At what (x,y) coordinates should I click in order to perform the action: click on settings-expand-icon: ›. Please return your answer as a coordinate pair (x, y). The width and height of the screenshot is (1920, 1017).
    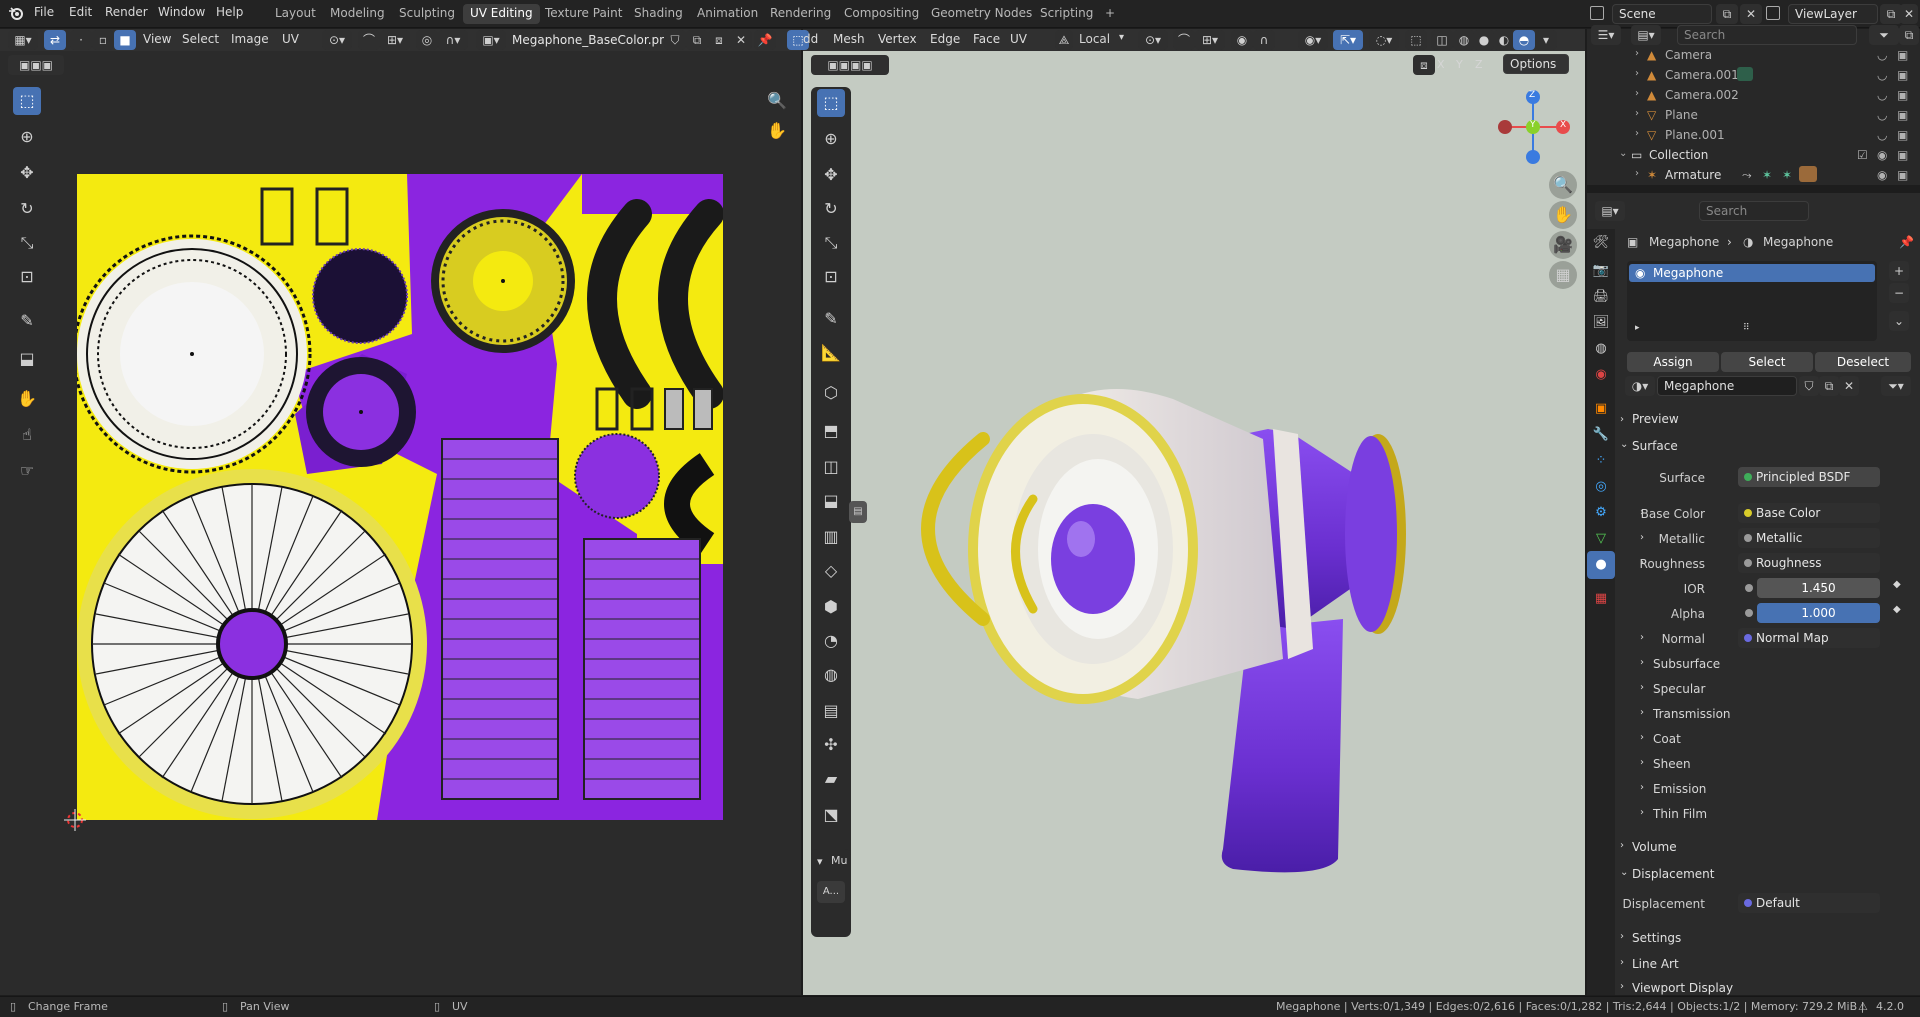
    Looking at the image, I should click on (1622, 936).